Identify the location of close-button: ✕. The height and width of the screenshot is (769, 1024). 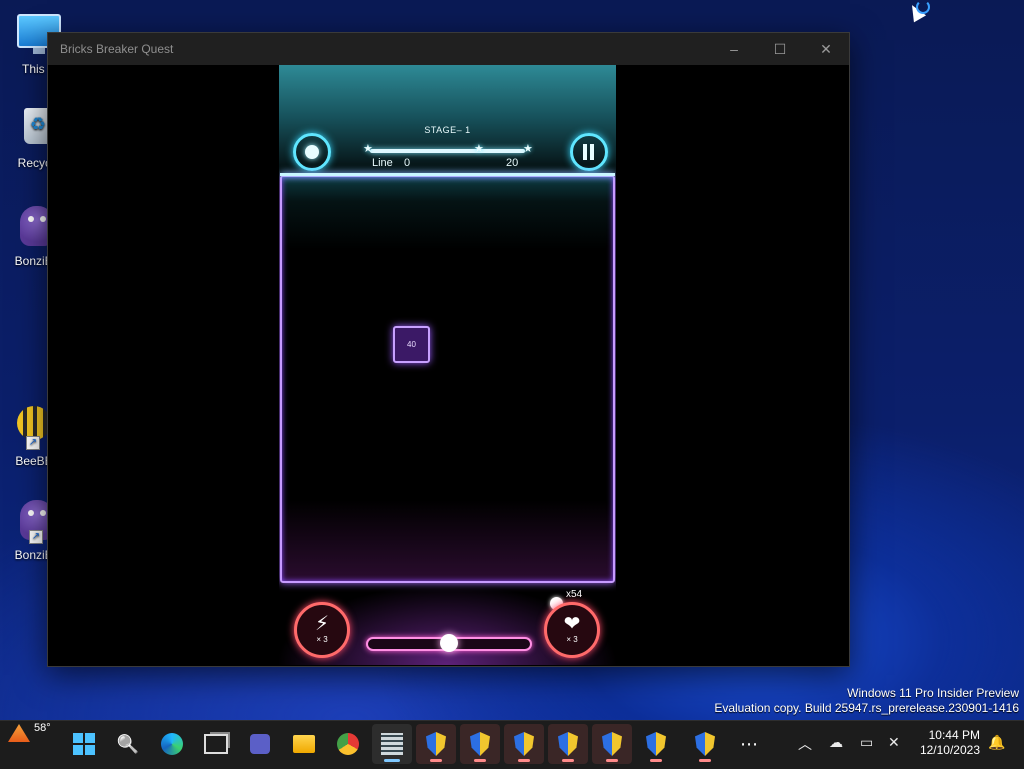
(826, 49).